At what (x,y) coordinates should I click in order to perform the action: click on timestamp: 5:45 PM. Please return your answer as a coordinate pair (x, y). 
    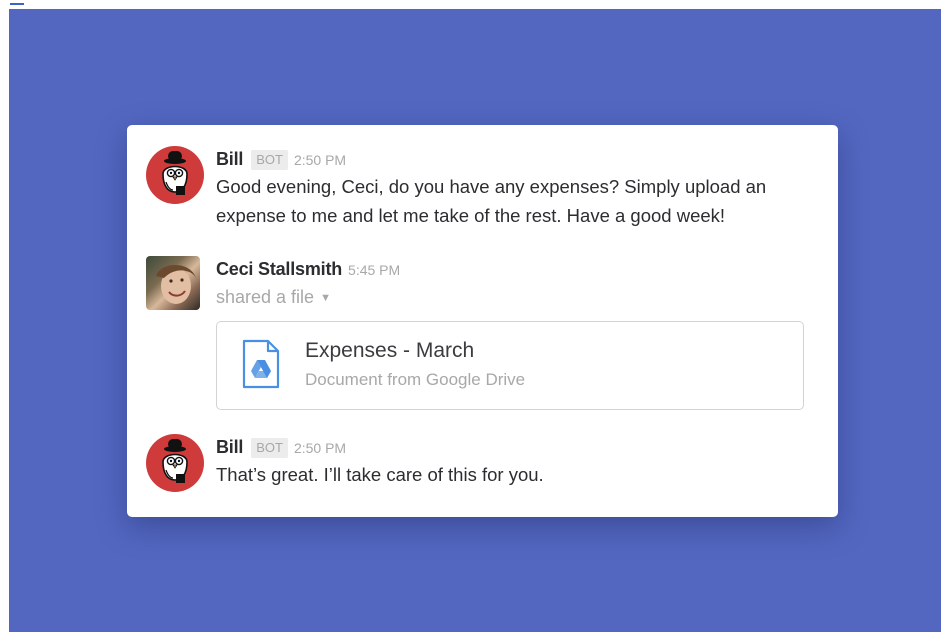
    Looking at the image, I should click on (374, 270).